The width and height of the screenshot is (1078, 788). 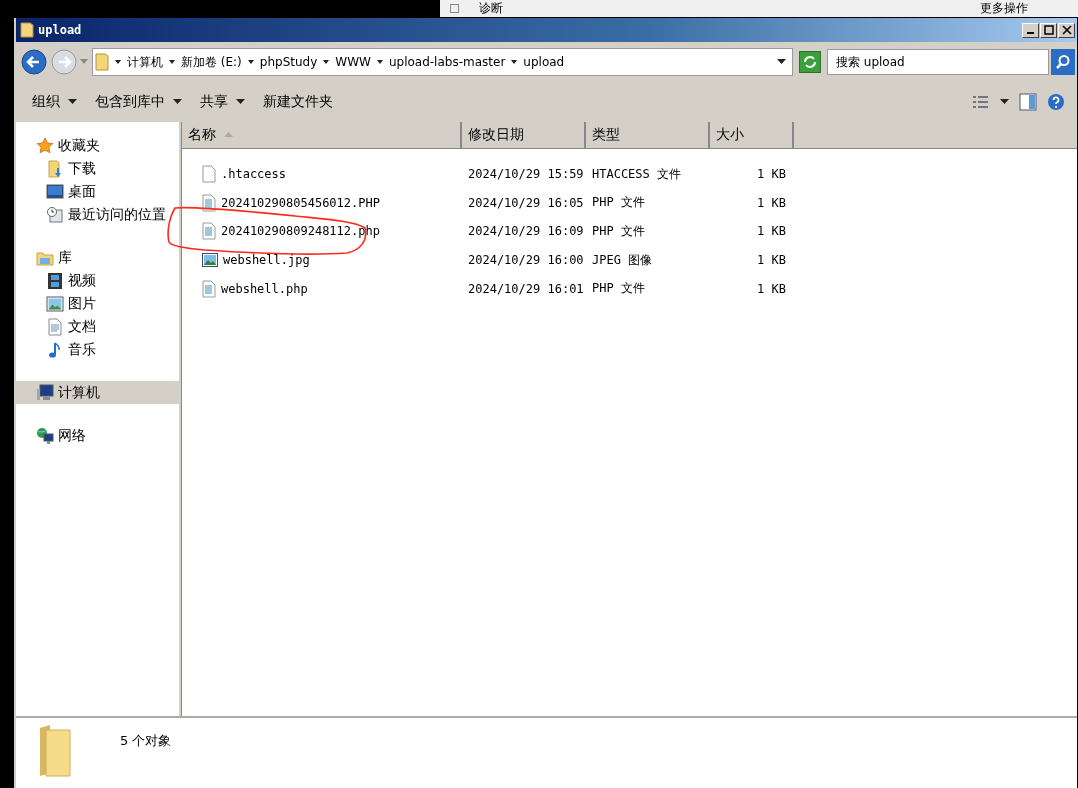 What do you see at coordinates (97, 392) in the screenshot?
I see `nav-item: 计算机` at bounding box center [97, 392].